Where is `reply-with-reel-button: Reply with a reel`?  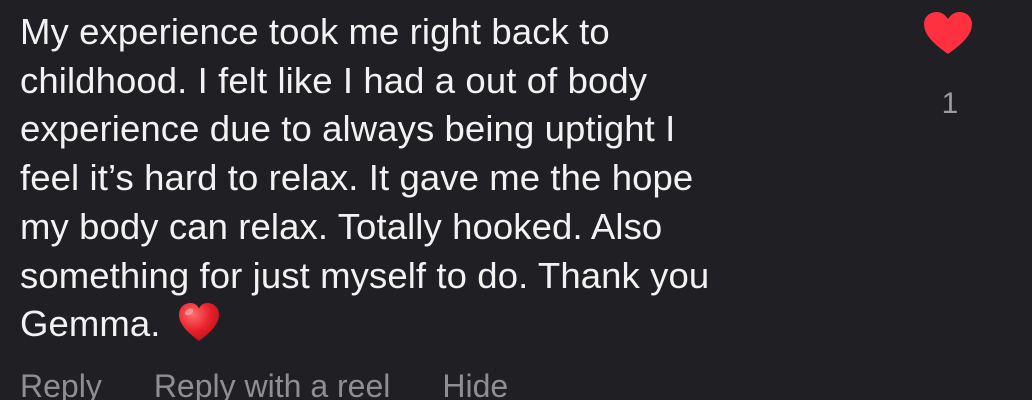 reply-with-reel-button: Reply with a reel is located at coordinates (272, 383).